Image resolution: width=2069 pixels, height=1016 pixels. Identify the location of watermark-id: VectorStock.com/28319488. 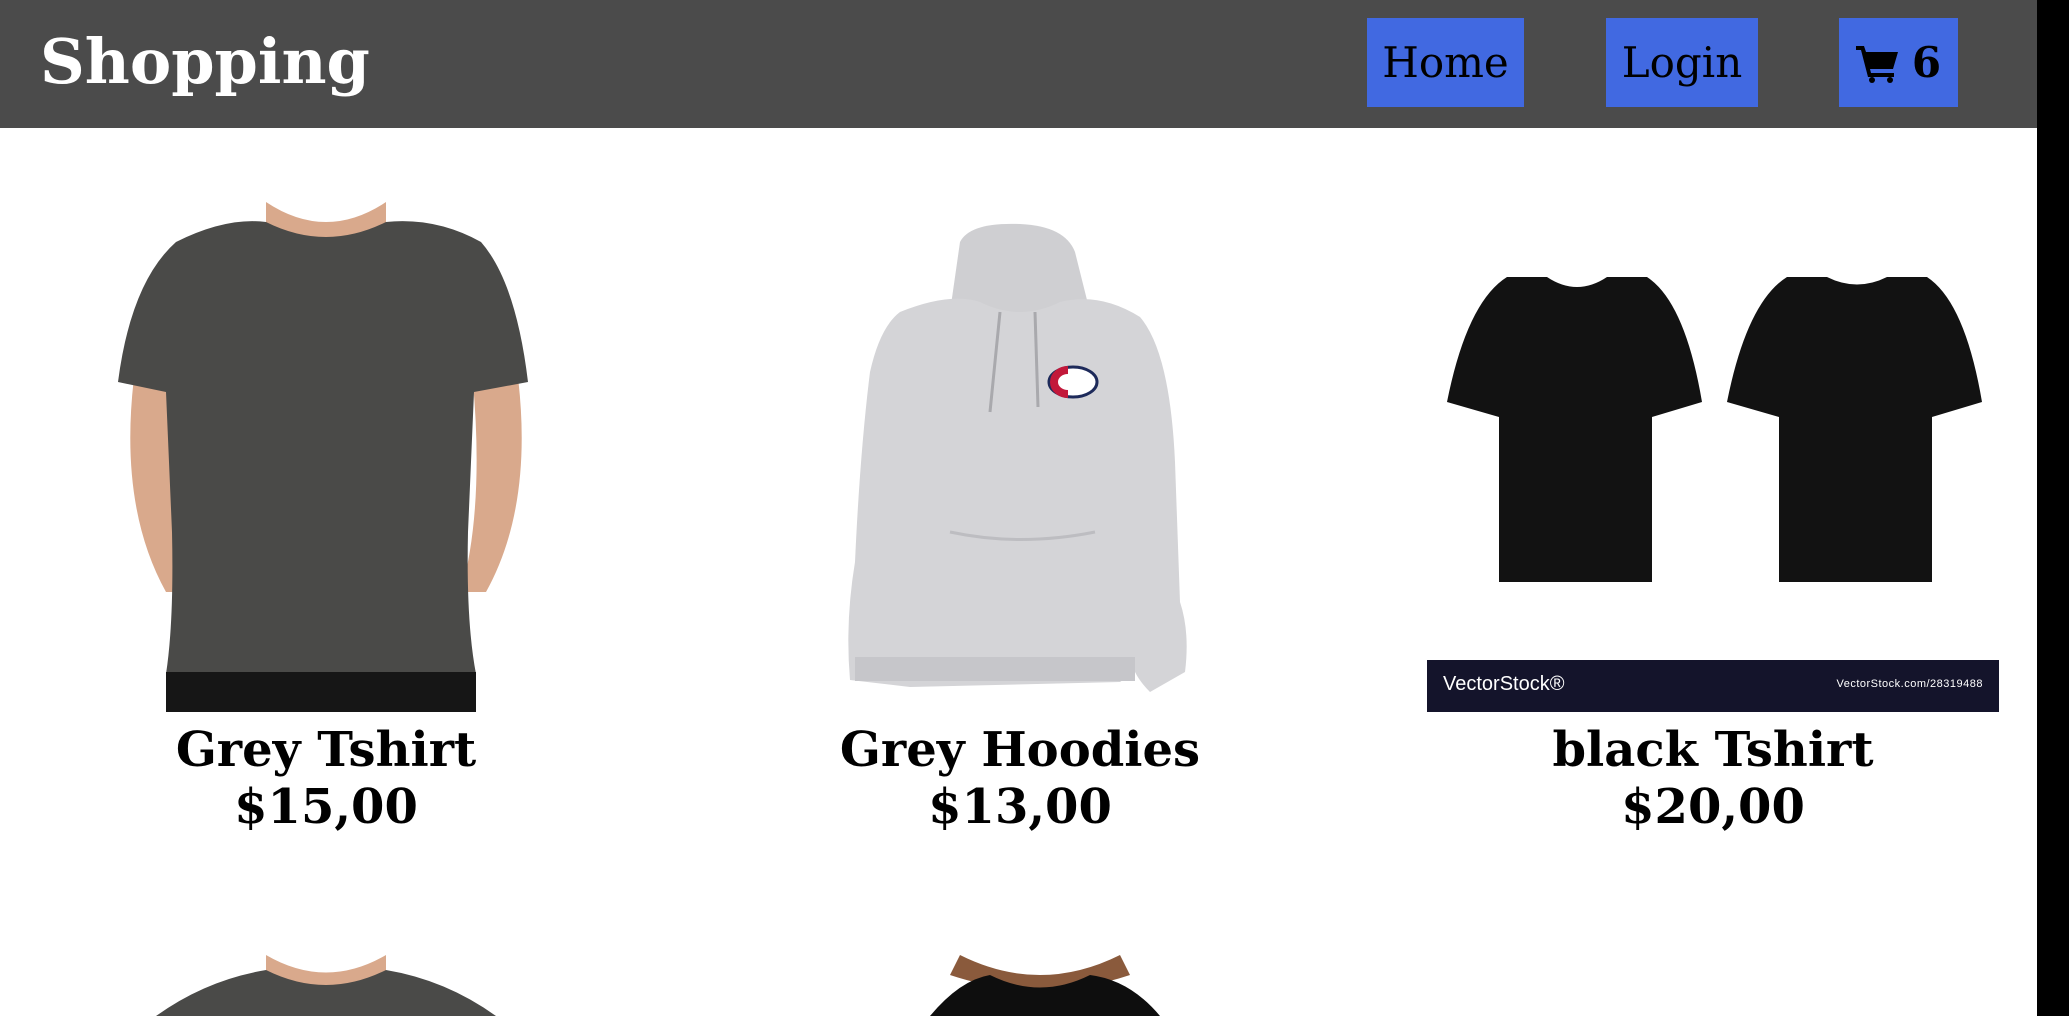
(1909, 684).